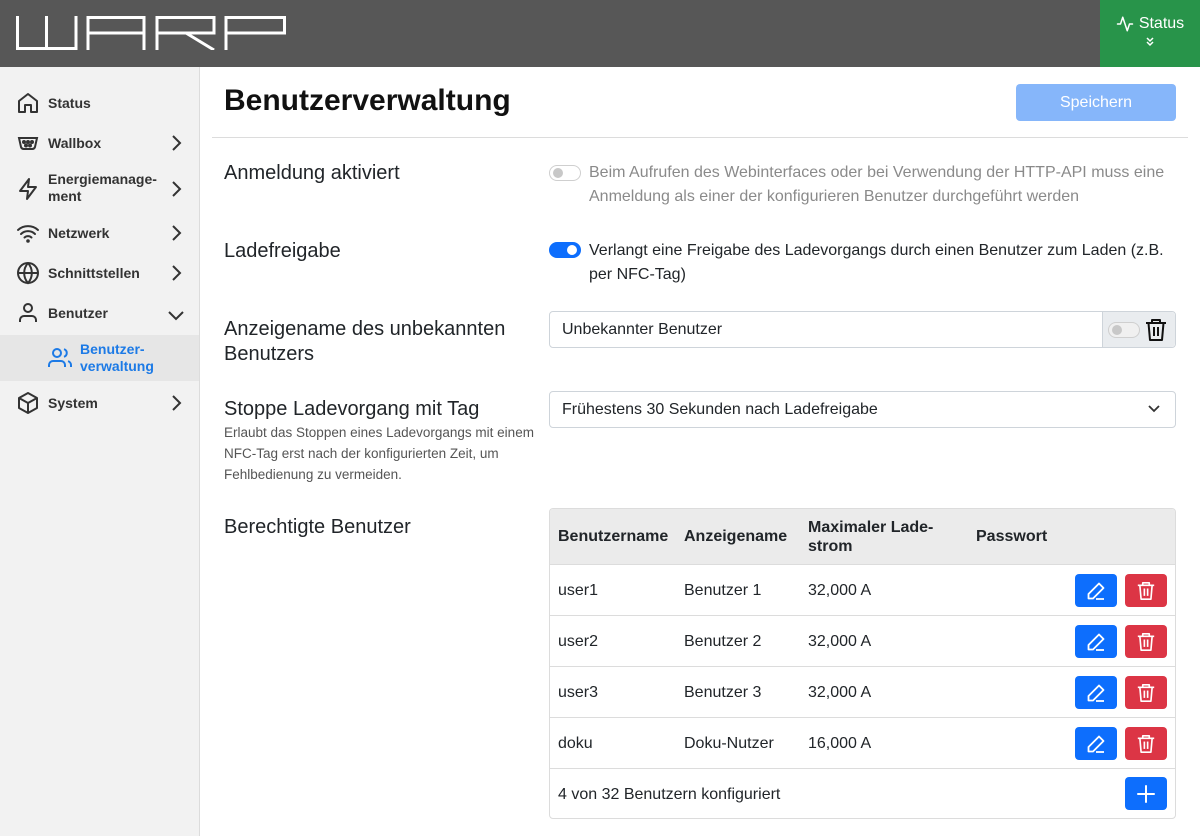 The image size is (1200, 836). Describe the element at coordinates (736, 536) in the screenshot. I see `column-header: Anzeigename` at that location.